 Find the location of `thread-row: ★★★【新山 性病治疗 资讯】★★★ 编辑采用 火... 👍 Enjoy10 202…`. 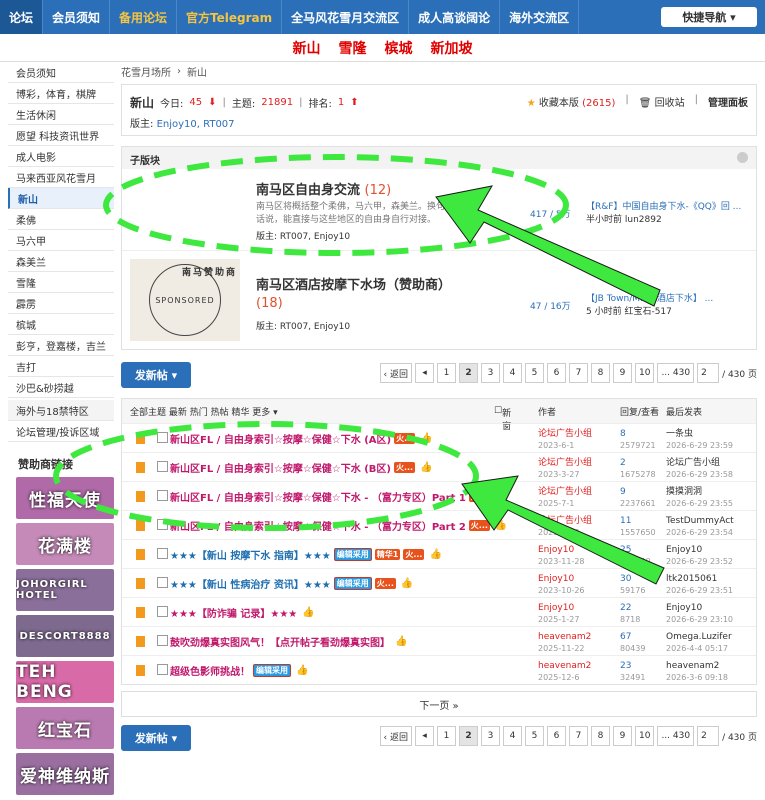

thread-row: ★★★【新山 性病治疗 资讯】★★★ 编辑采用 火... 👍 Enjoy10 202… is located at coordinates (439, 582).